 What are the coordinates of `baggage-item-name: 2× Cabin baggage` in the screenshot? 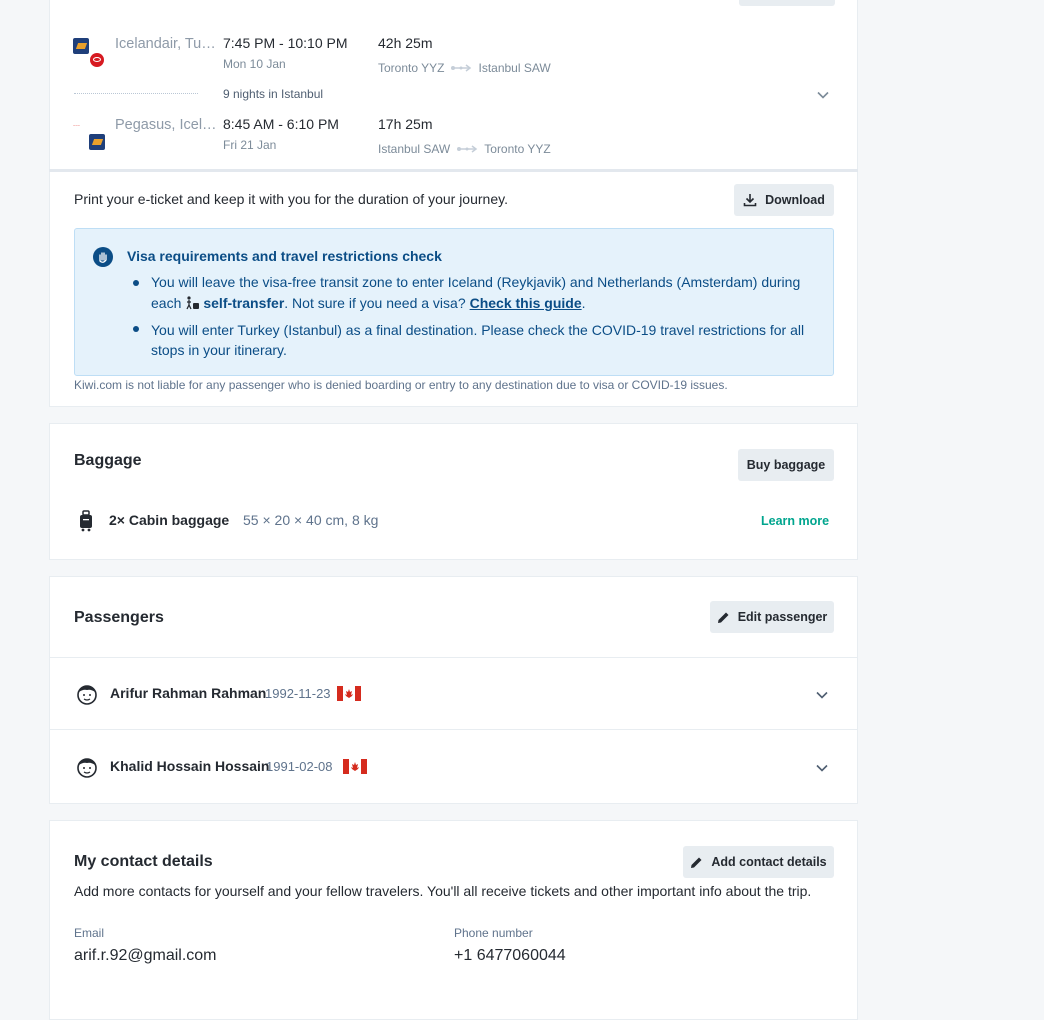 It's located at (169, 520).